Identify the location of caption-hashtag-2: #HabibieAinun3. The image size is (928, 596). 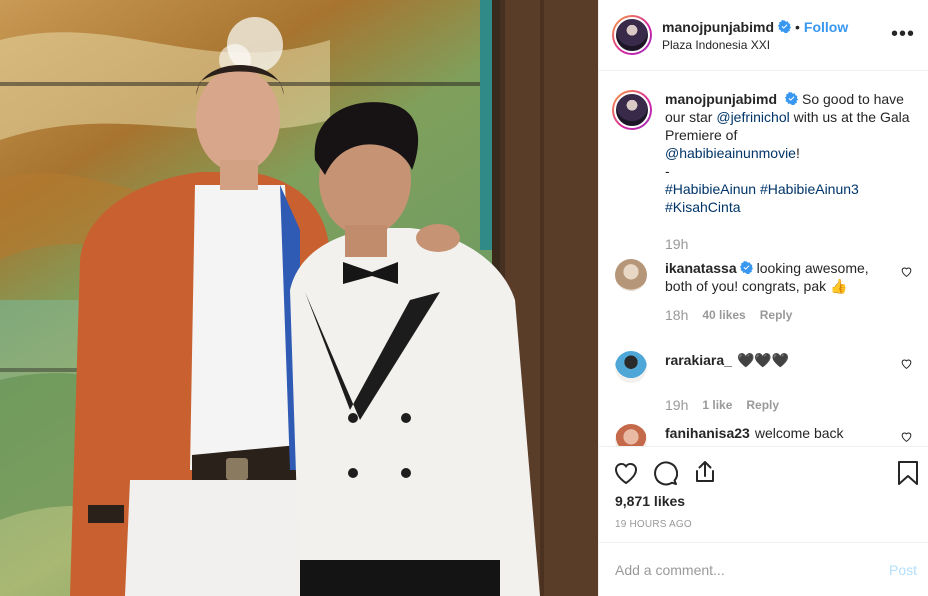
(809, 189).